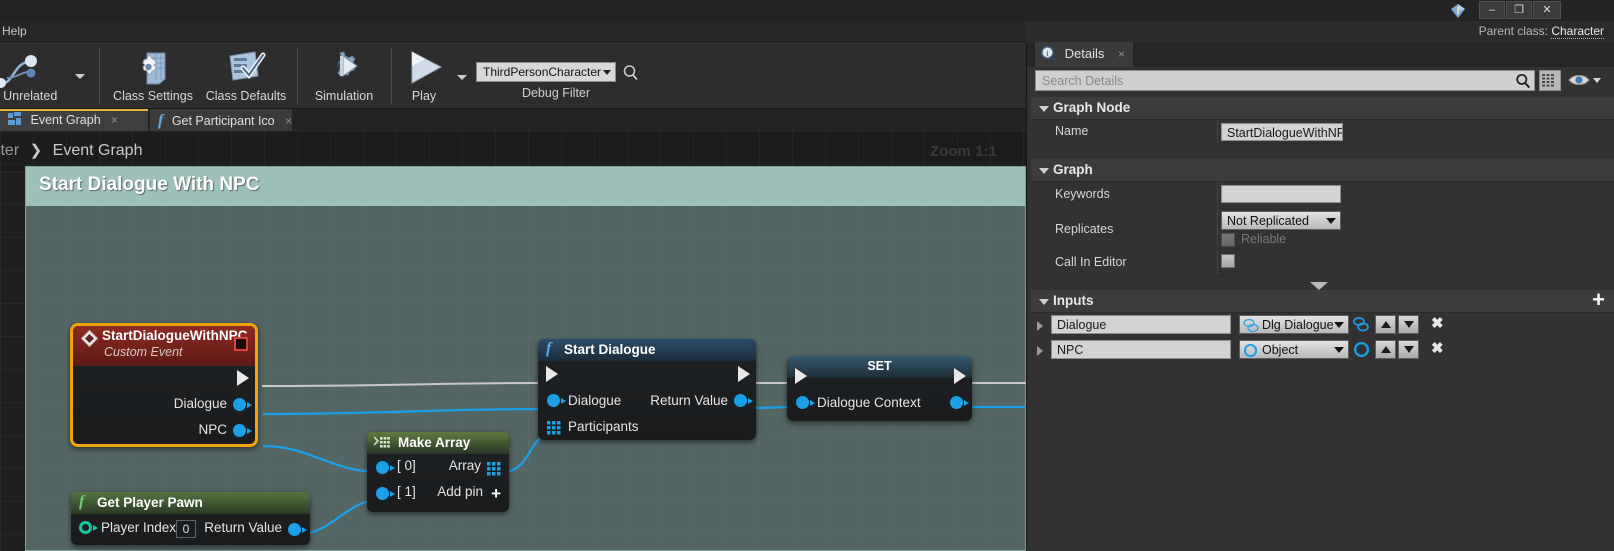  I want to click on pin-row-dialogue-context: Dialogue Context, so click(879, 404).